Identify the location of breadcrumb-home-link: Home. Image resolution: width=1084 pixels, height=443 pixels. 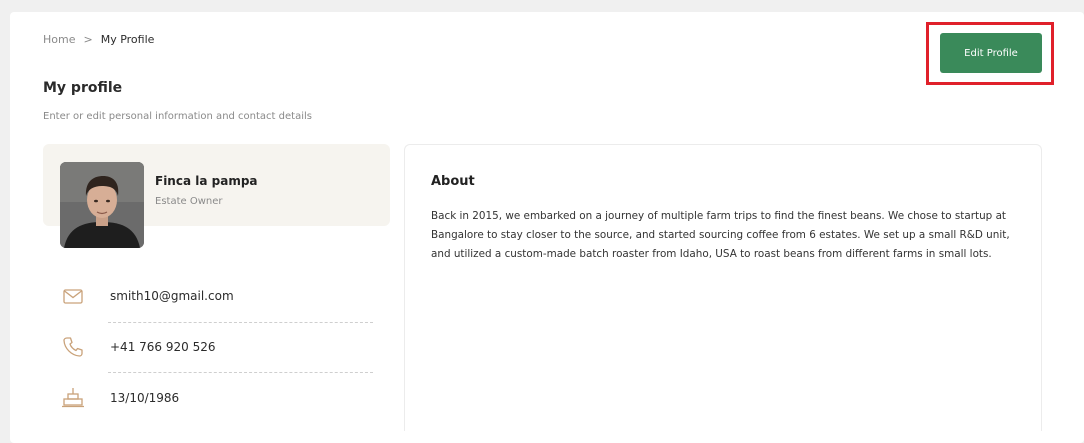
(59, 39).